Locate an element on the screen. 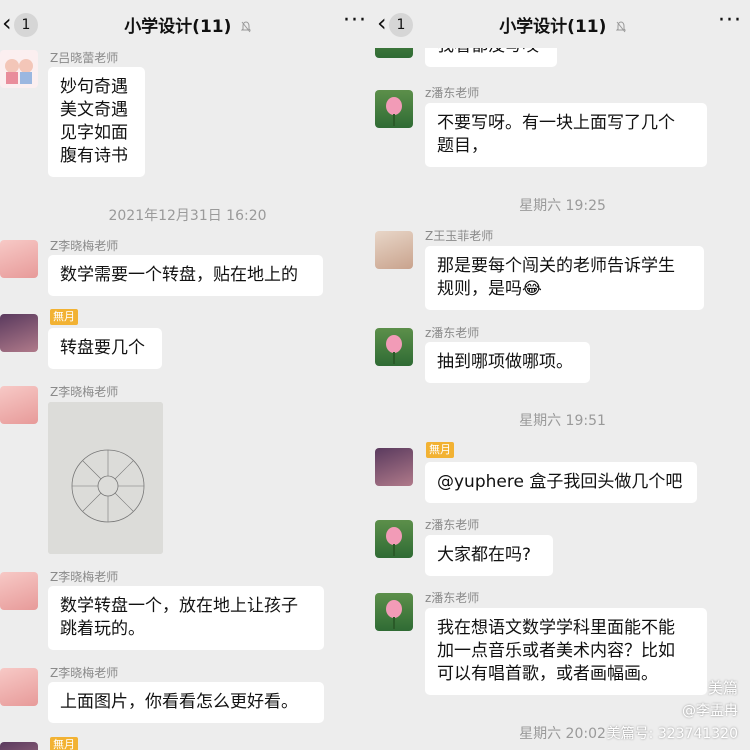  sender-name: Z吕晓蕾老师 is located at coordinates (84, 58).